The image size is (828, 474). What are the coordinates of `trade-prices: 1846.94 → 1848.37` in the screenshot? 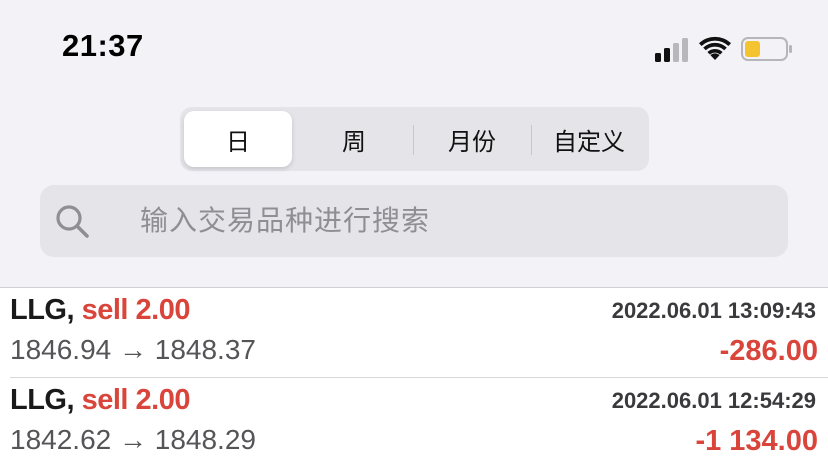 It's located at (133, 349).